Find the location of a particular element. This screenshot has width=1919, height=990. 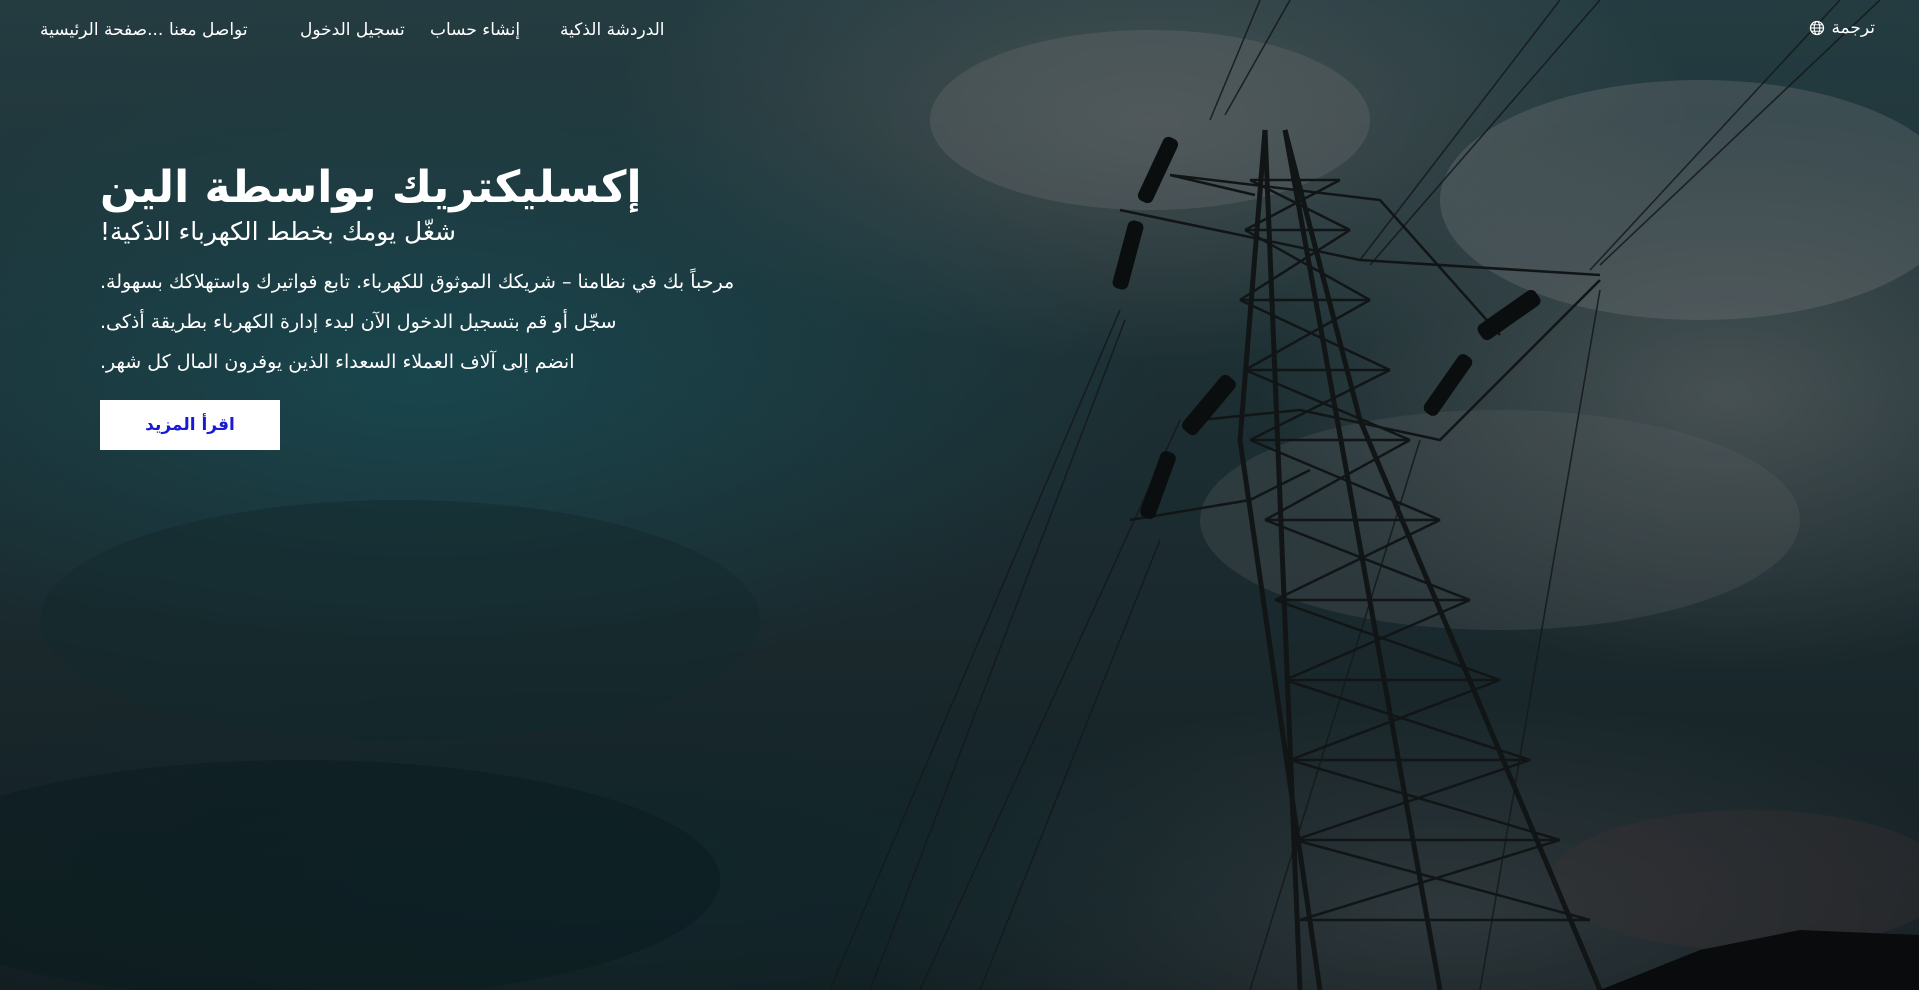

translate-button: ترجمة is located at coordinates (1842, 28).